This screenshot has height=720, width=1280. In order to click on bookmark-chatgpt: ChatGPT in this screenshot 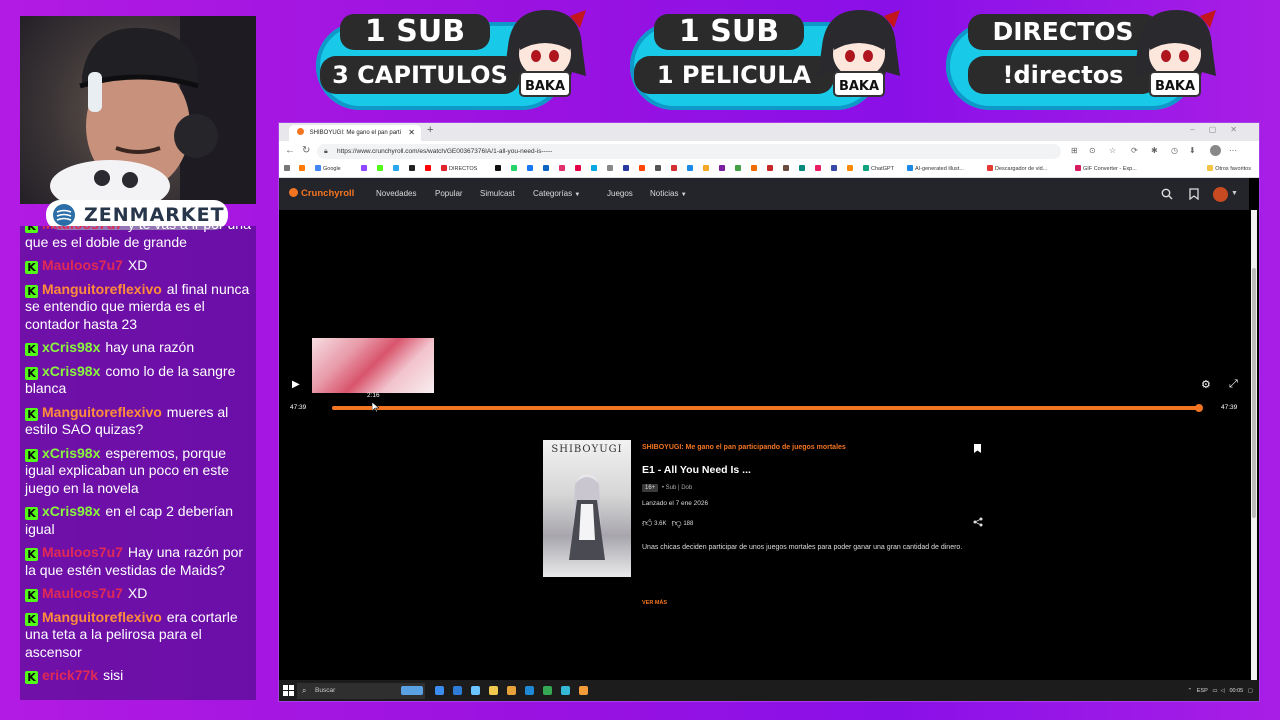, I will do `click(878, 169)`.